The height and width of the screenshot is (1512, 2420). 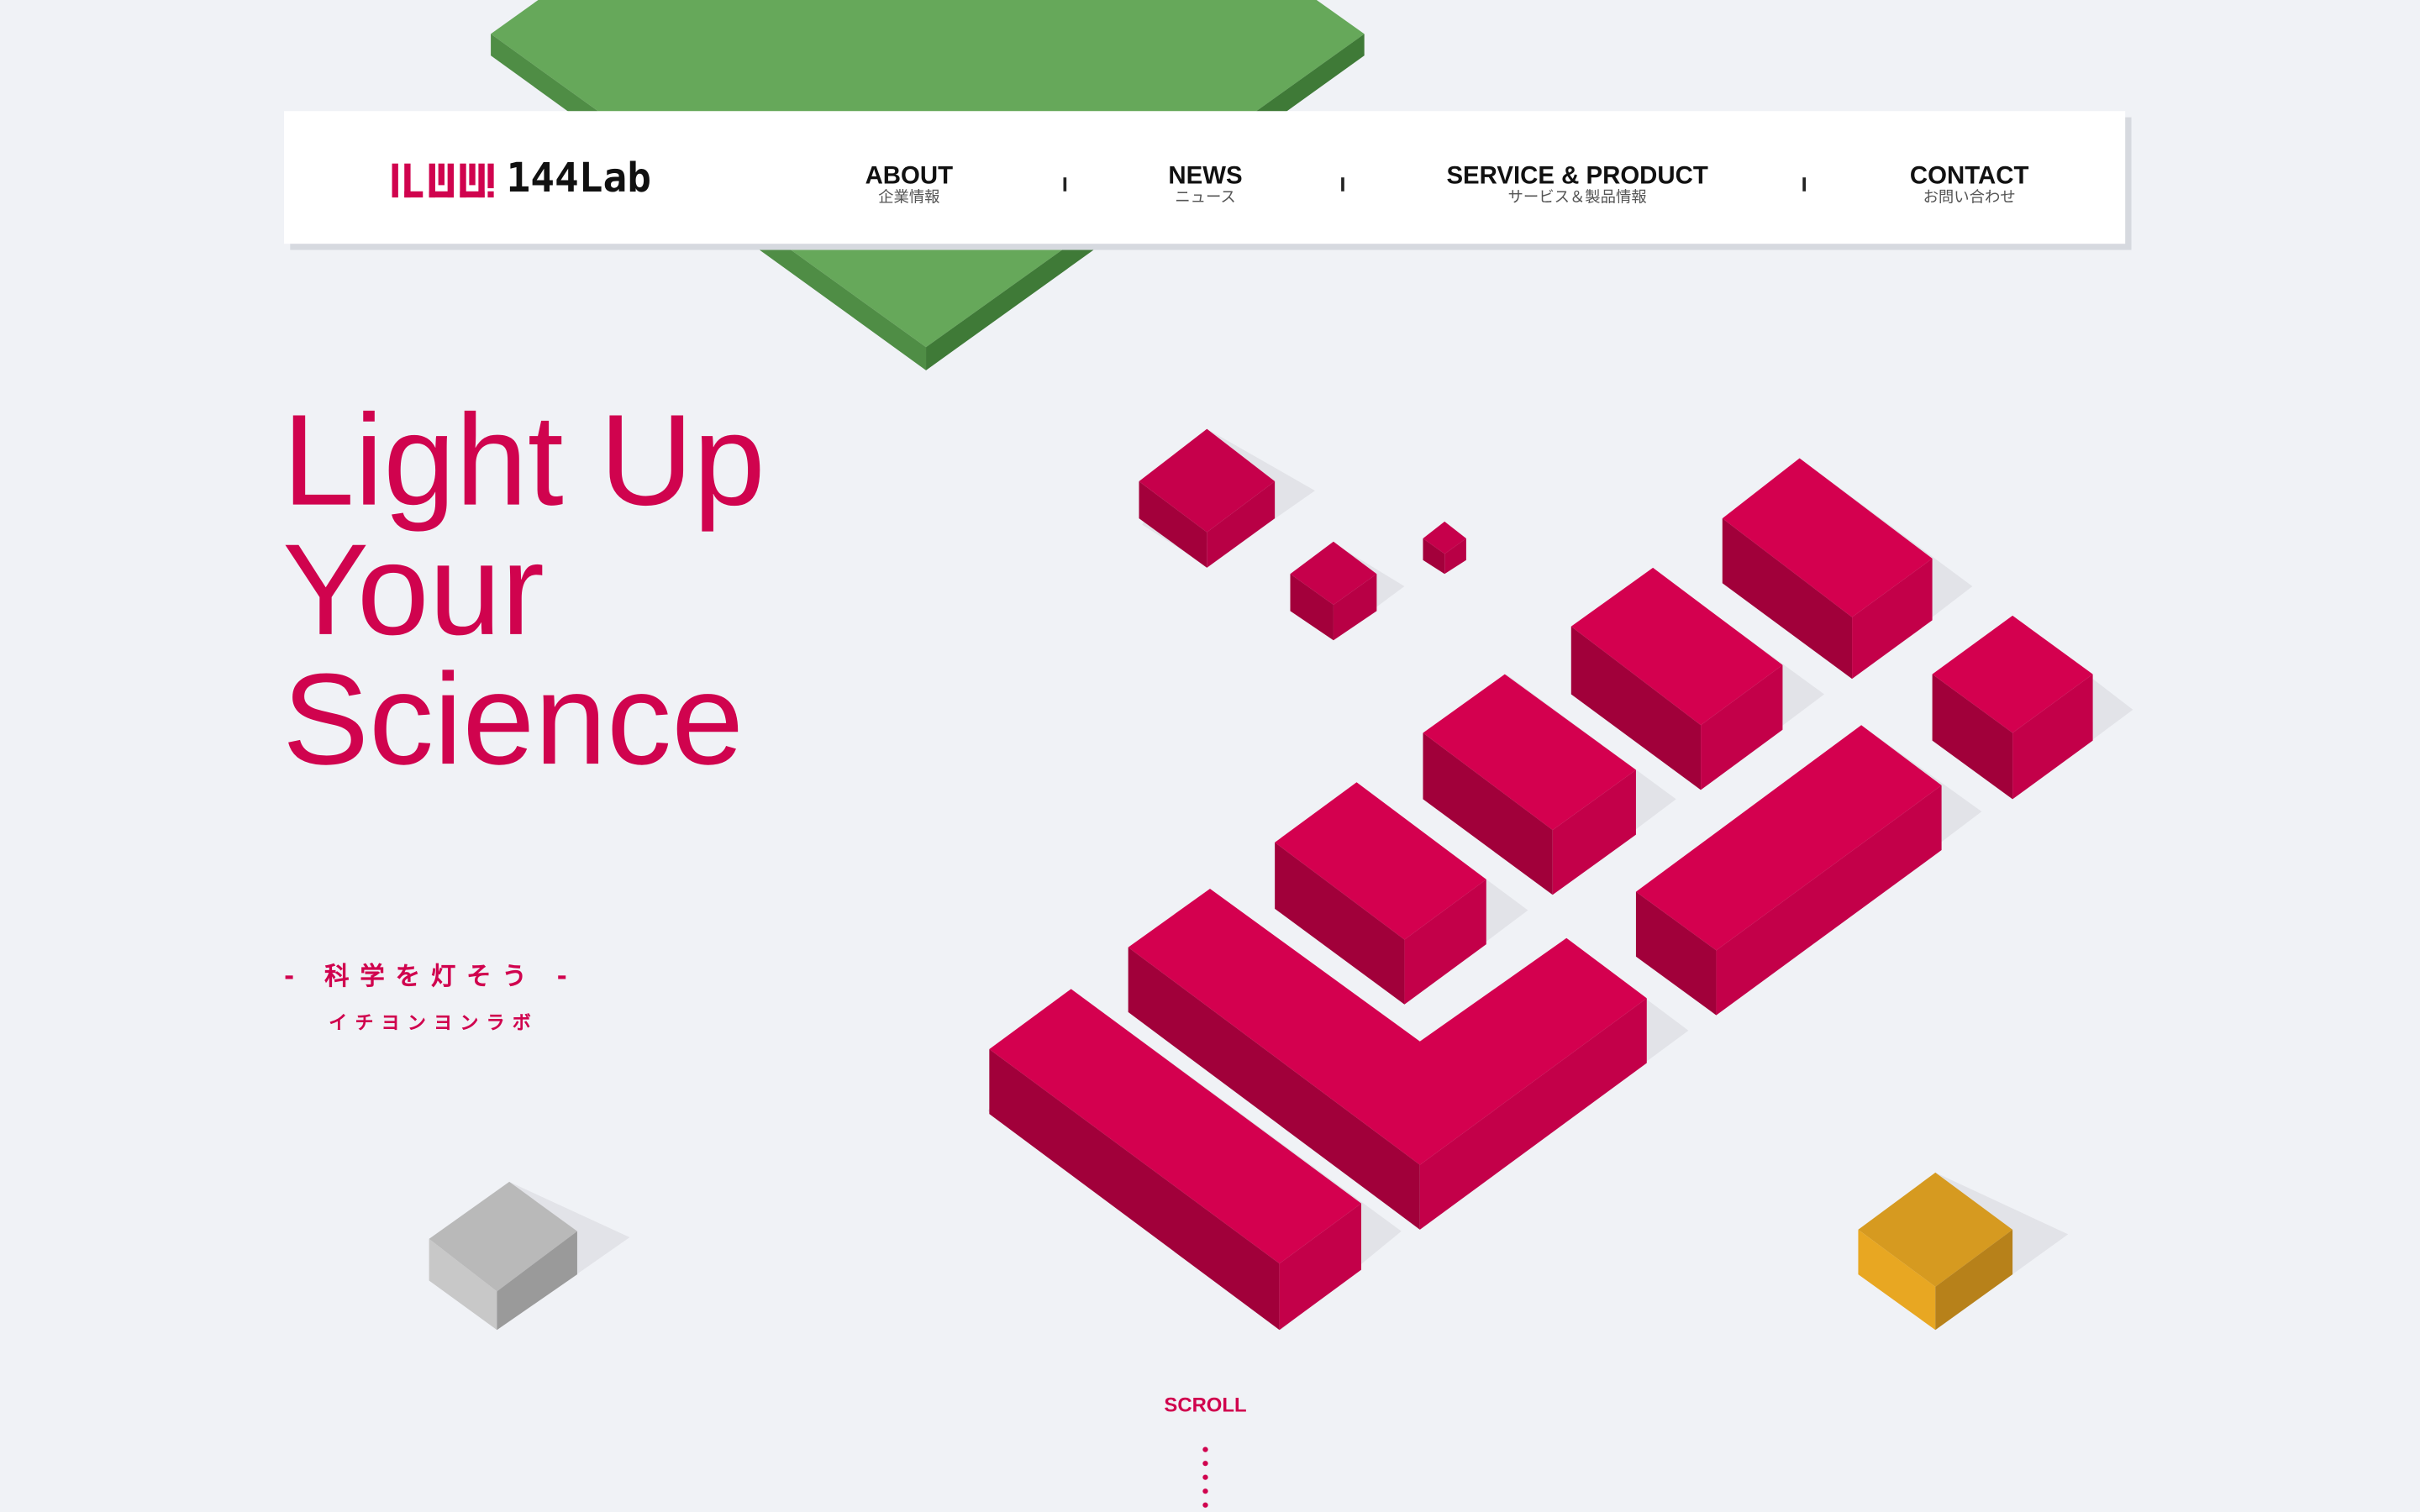 What do you see at coordinates (431, 976) in the screenshot?
I see `hero-tagline: - 科学を灯そう -` at bounding box center [431, 976].